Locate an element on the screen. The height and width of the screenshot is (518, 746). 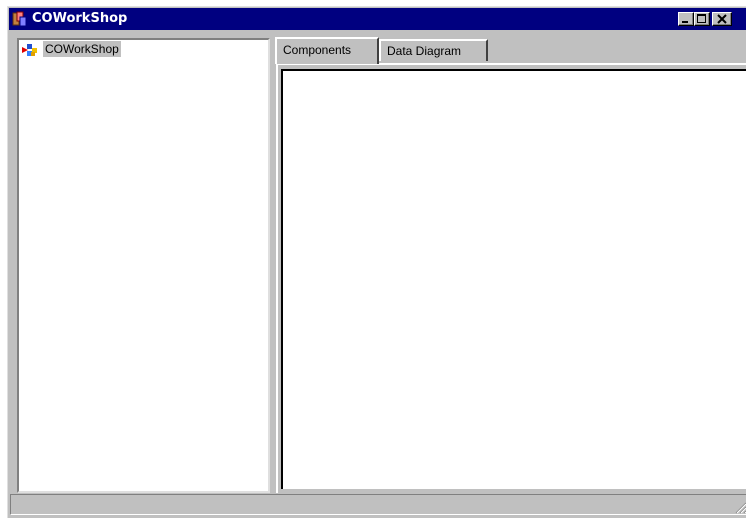
close-icon is located at coordinates (722, 19).